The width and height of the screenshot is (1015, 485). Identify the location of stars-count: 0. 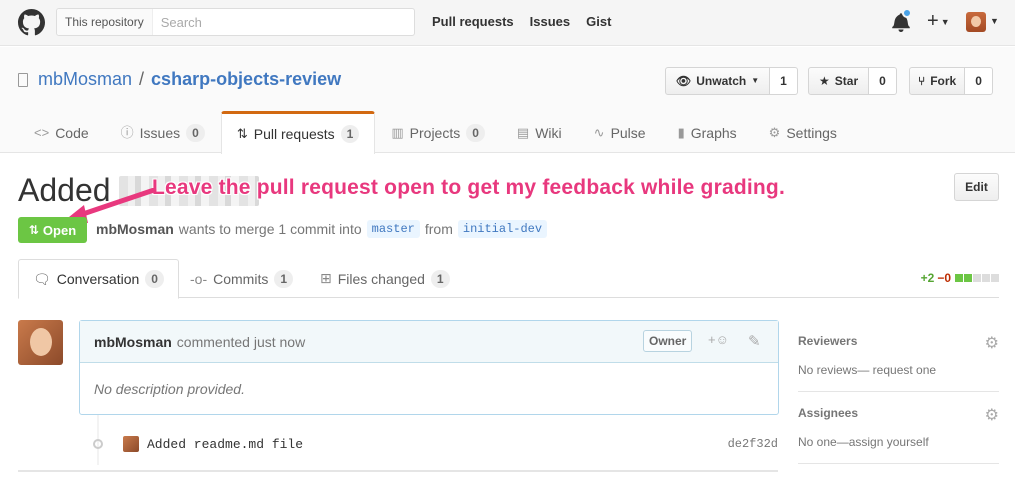
(883, 81).